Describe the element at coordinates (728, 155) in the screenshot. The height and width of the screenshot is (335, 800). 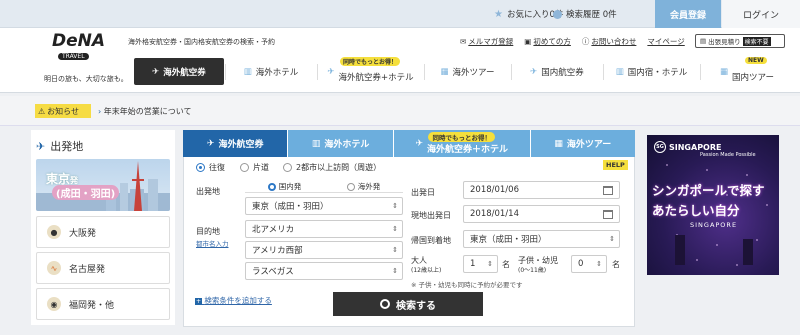
I see `ad-brand-sub: Passion Made Possible` at that location.